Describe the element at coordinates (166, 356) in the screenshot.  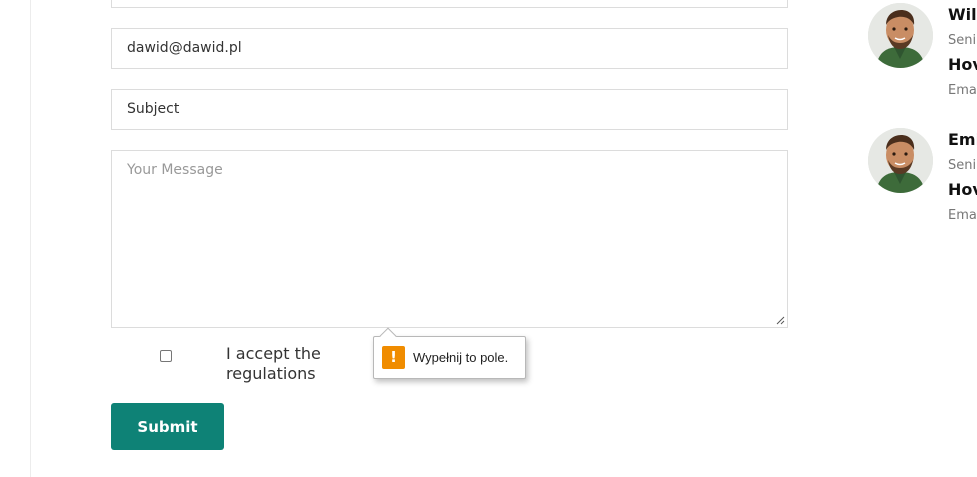
I see `accept-regulations-checkbox` at that location.